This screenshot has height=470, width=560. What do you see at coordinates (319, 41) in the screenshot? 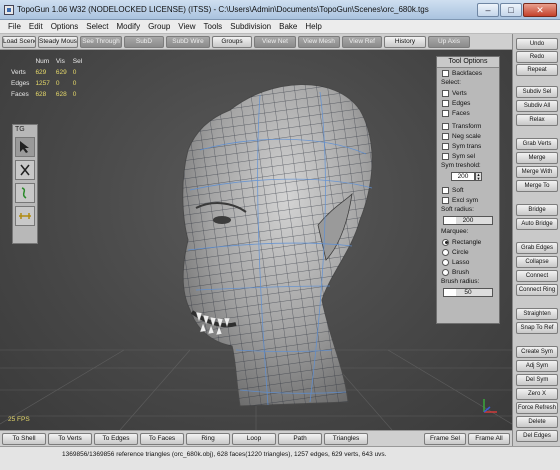
I see `view-mesh-button: View Mesh` at bounding box center [319, 41].